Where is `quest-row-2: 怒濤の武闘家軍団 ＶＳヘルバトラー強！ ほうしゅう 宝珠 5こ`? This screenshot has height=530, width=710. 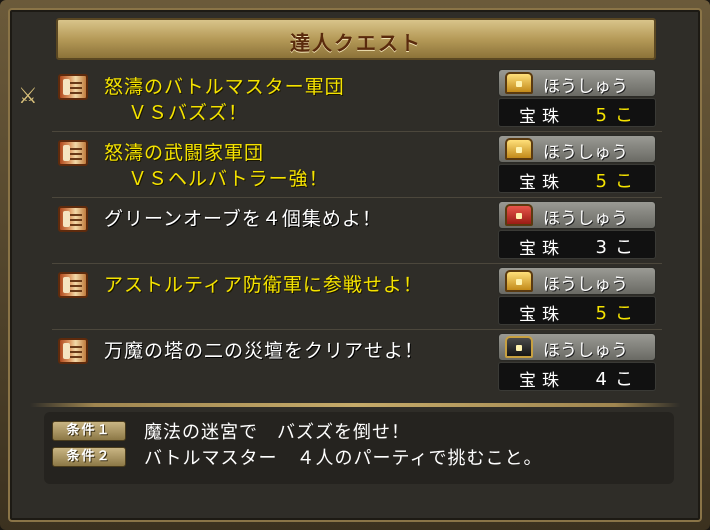
quest-row-2: 怒濤の武闘家軍団 ＶＳヘルバトラー強！ ほうしゅう 宝珠 5こ is located at coordinates (357, 165).